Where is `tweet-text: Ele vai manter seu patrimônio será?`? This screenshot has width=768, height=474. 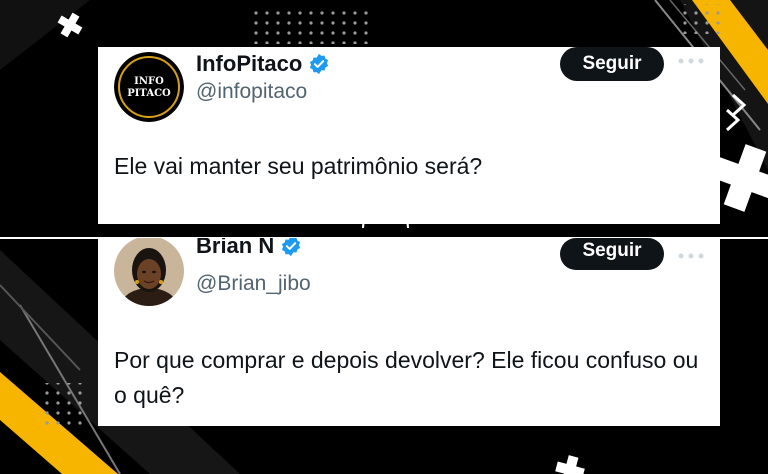 tweet-text: Ele vai manter seu patrimônio será? is located at coordinates (298, 166).